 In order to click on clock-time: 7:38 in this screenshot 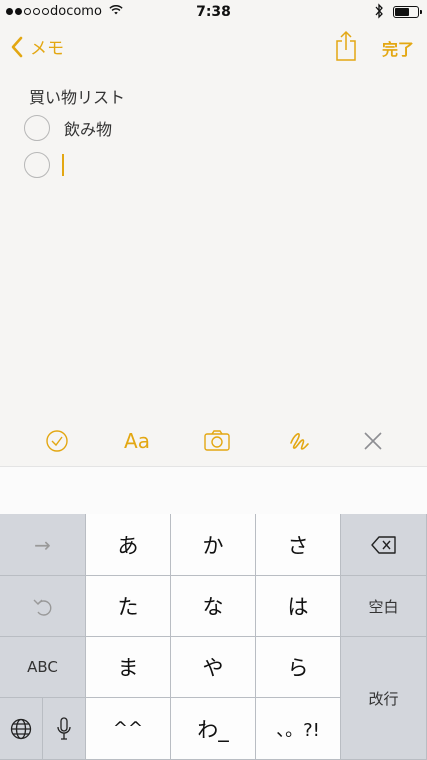, I will do `click(213, 12)`.